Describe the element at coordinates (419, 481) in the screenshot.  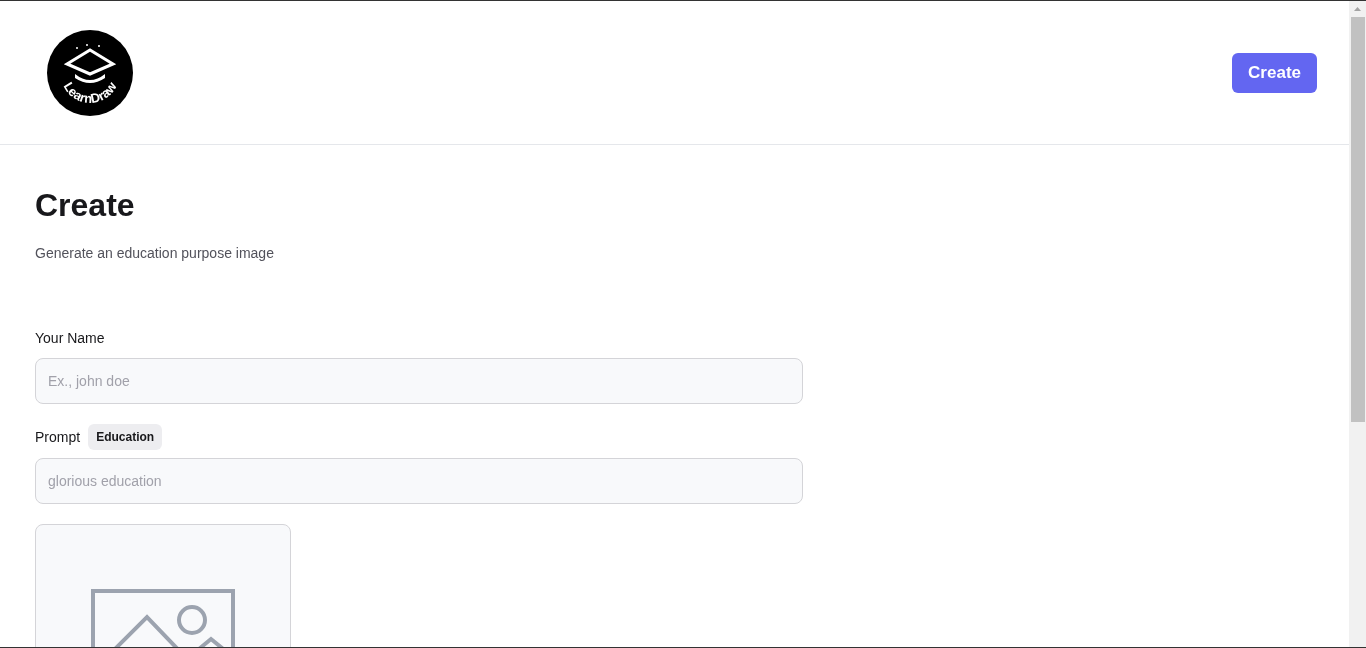
I see `prompt-input: glorious education` at that location.